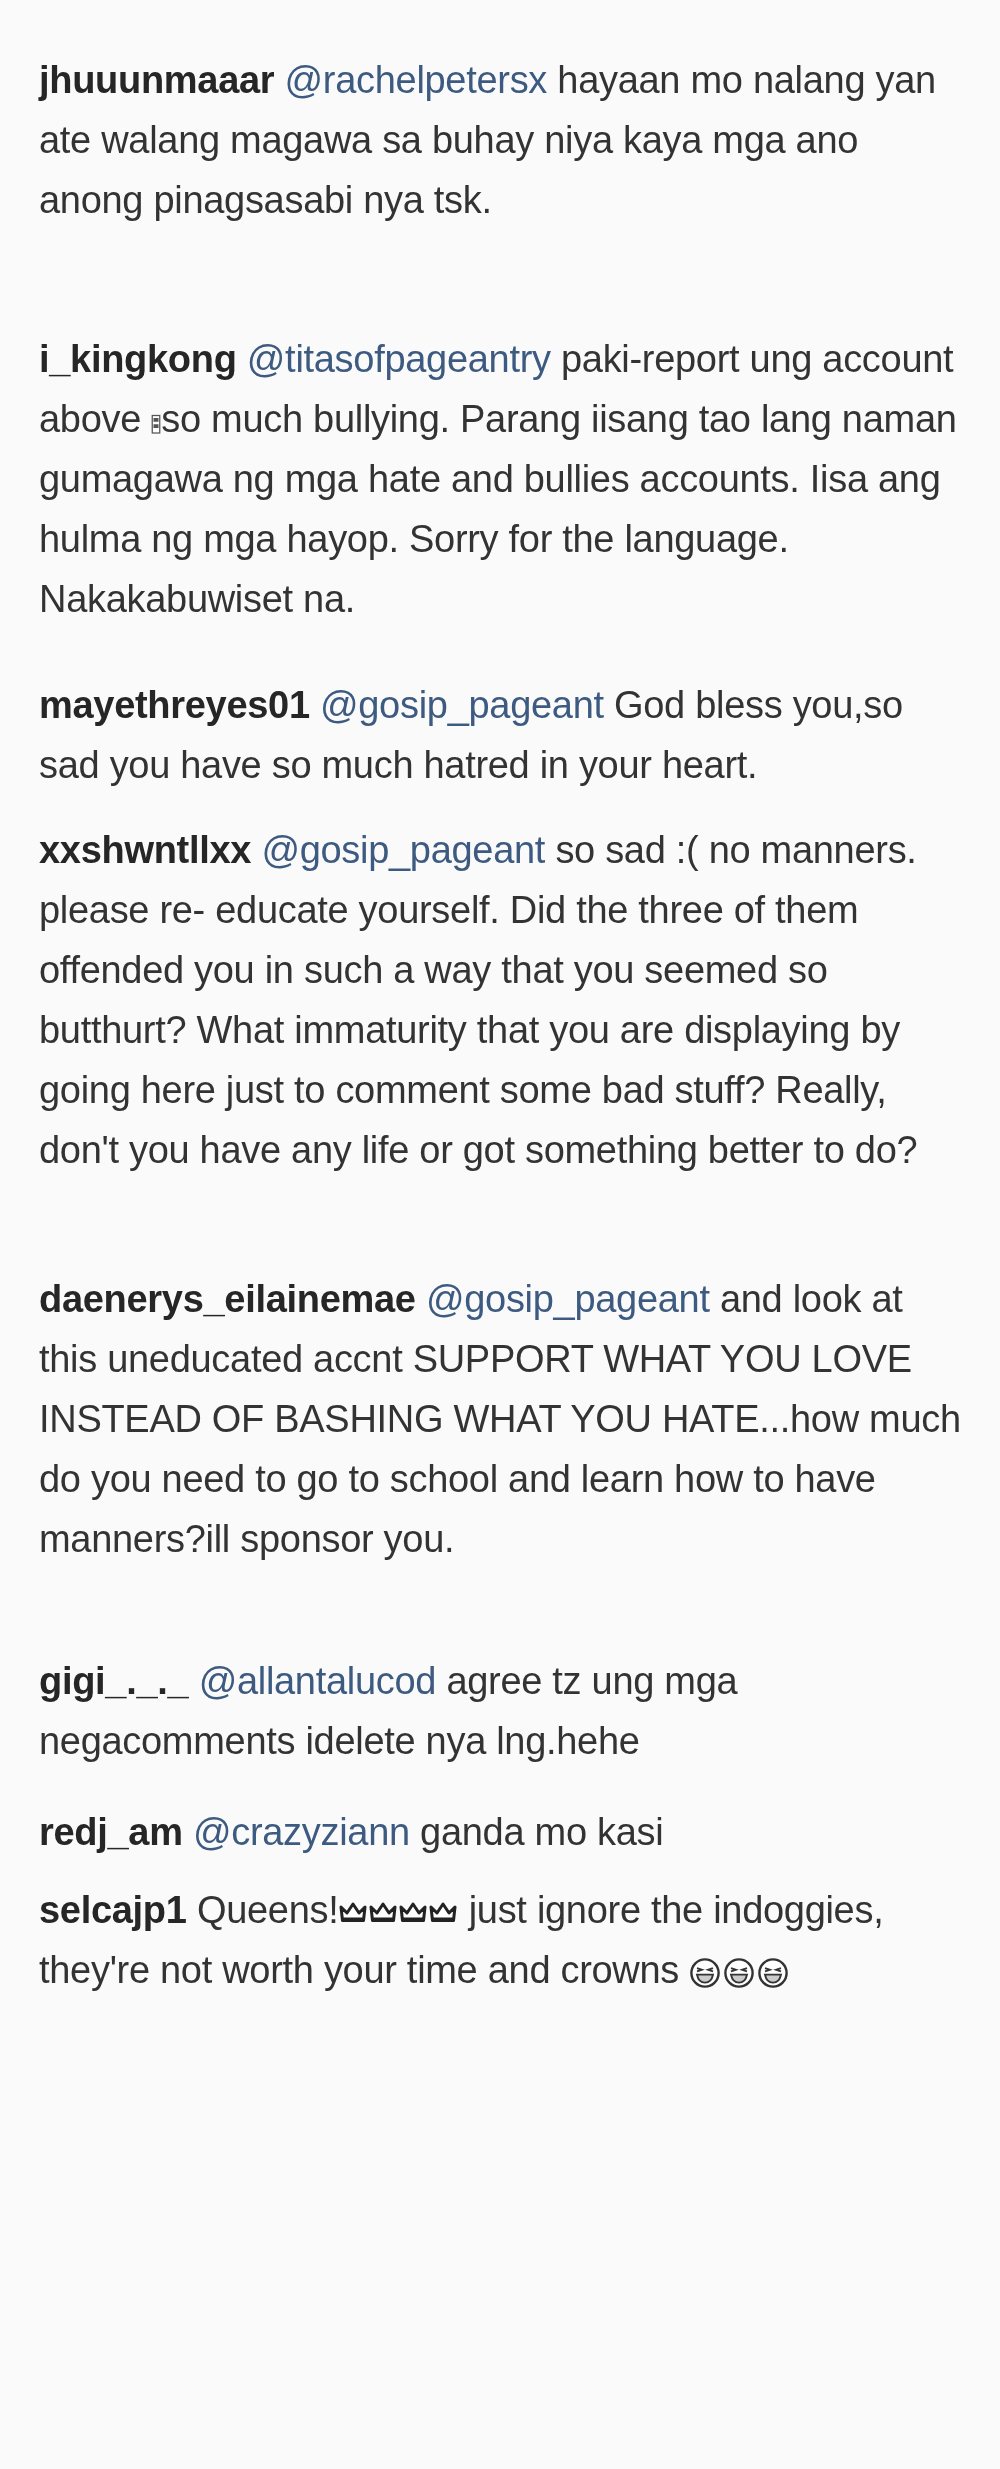 Image resolution: width=1000 pixels, height=2469 pixels. I want to click on mention-link: @allantalucod, so click(317, 1681).